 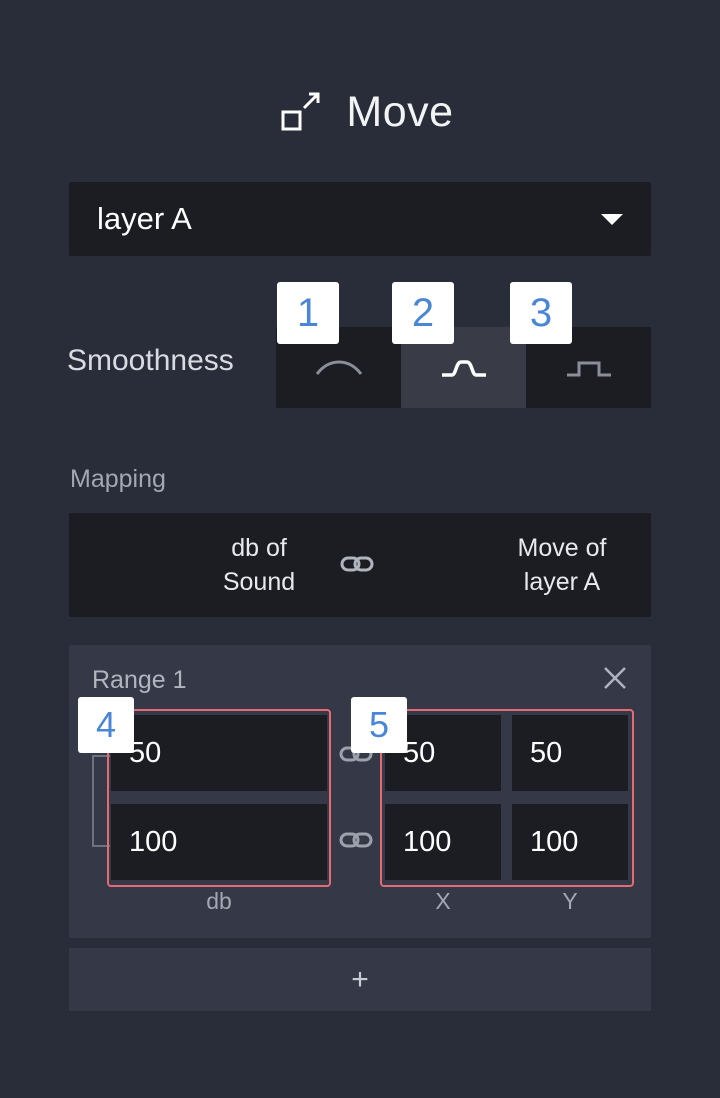 I want to click on plus-icon: +, so click(x=360, y=979).